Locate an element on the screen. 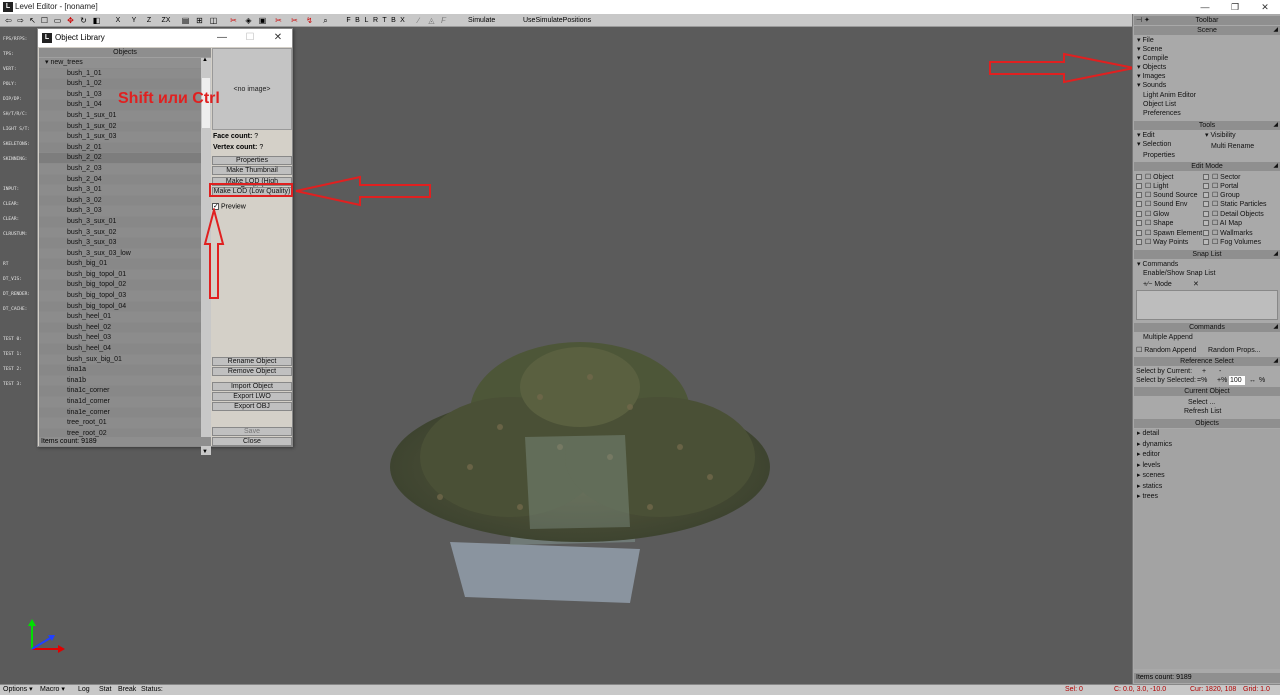 The height and width of the screenshot is (695, 1280). snap-list-box is located at coordinates (1207, 305).